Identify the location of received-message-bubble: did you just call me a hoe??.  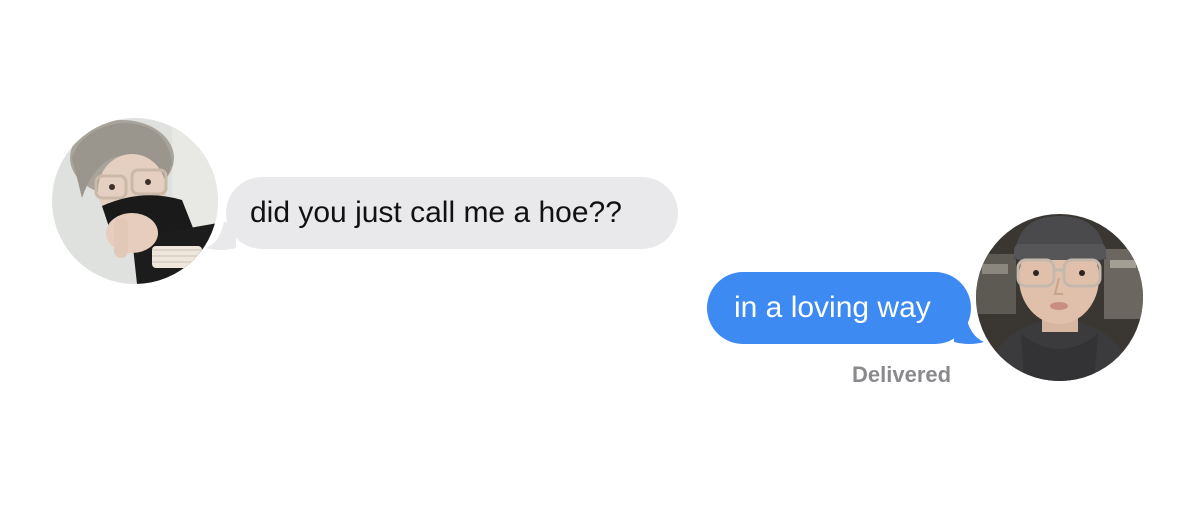
(452, 213).